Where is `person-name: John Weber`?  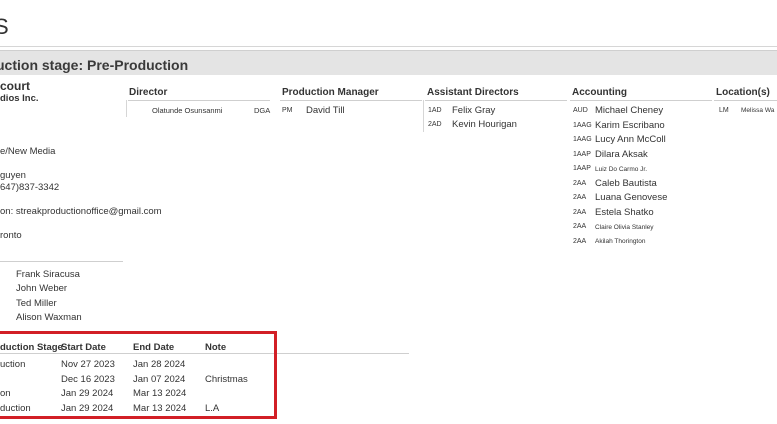
person-name: John Weber is located at coordinates (42, 289).